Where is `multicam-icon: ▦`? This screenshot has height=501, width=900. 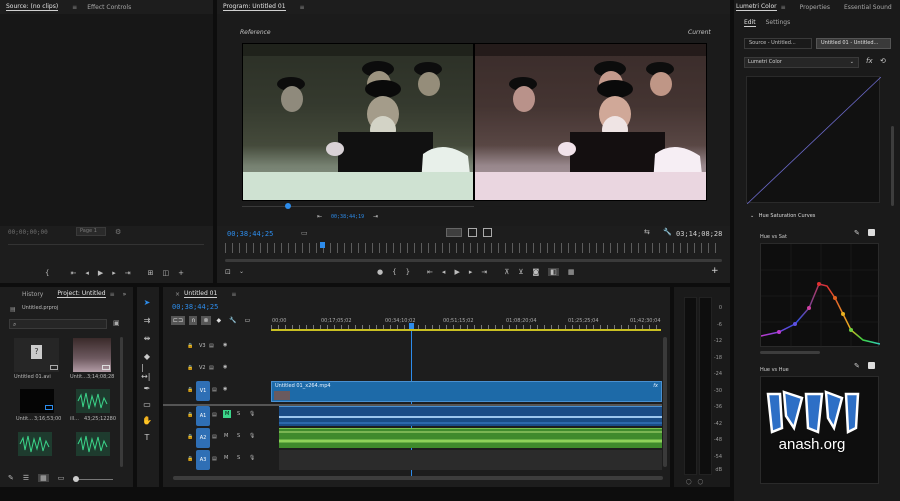 multicam-icon: ▦ is located at coordinates (571, 272).